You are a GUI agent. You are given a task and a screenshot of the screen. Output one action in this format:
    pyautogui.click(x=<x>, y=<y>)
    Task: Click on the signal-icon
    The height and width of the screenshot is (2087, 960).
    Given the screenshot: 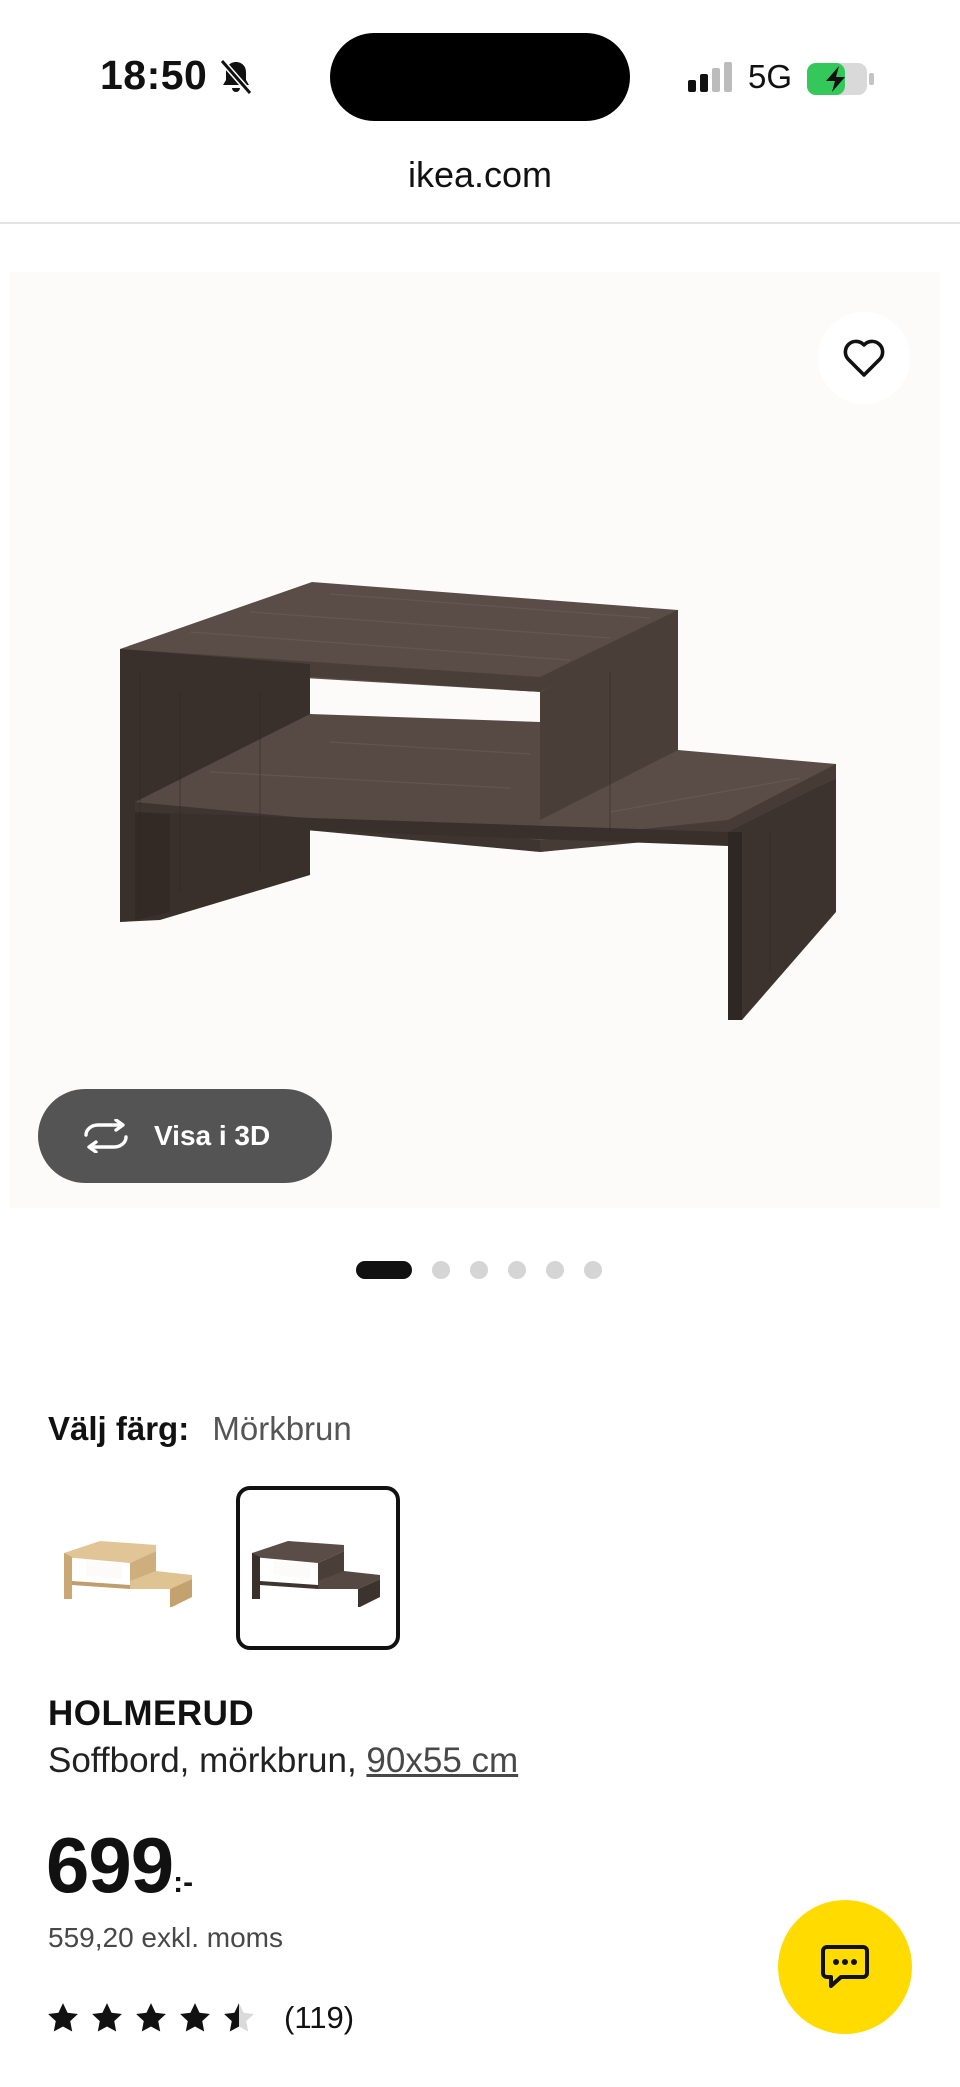 What is the action you would take?
    pyautogui.click(x=710, y=77)
    